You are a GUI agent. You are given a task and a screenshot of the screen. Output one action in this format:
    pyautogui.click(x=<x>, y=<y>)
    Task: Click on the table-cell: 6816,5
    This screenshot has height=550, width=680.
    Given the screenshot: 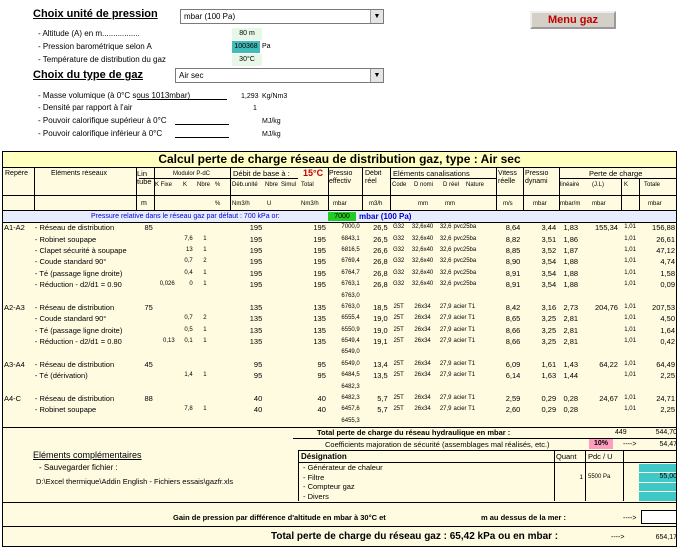 What is the action you would take?
    pyautogui.click(x=350, y=249)
    